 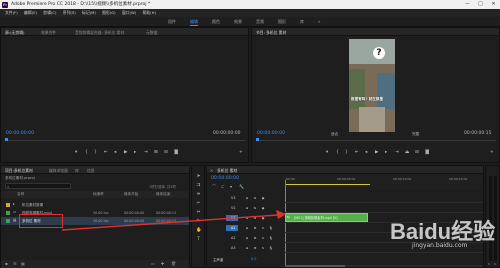 I want to click on tab-info: 信息, so click(x=91, y=171).